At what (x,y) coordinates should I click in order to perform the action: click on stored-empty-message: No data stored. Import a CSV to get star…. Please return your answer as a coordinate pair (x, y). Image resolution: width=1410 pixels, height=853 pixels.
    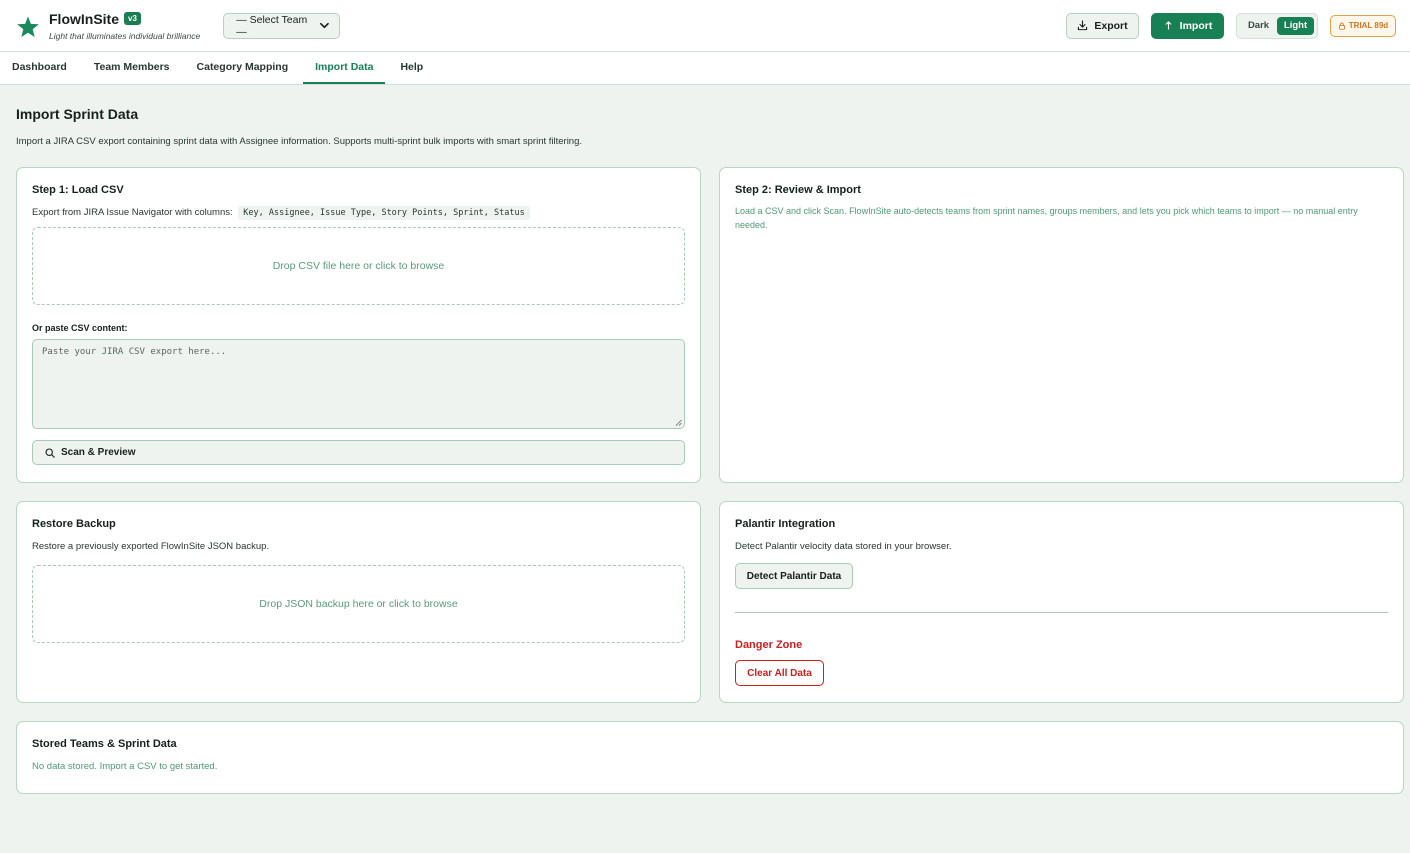
    Looking at the image, I should click on (125, 766).